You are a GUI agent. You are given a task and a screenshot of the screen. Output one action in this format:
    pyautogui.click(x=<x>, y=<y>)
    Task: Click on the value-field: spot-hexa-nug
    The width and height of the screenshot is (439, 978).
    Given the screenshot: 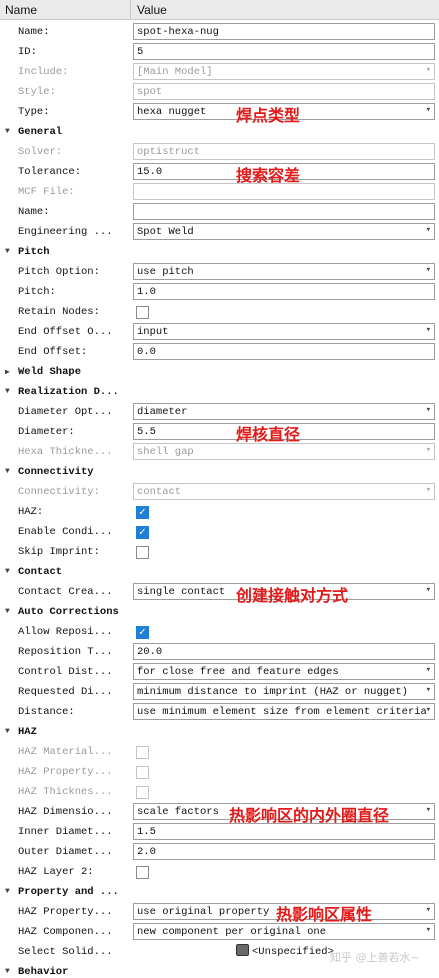 What is the action you would take?
    pyautogui.click(x=284, y=31)
    